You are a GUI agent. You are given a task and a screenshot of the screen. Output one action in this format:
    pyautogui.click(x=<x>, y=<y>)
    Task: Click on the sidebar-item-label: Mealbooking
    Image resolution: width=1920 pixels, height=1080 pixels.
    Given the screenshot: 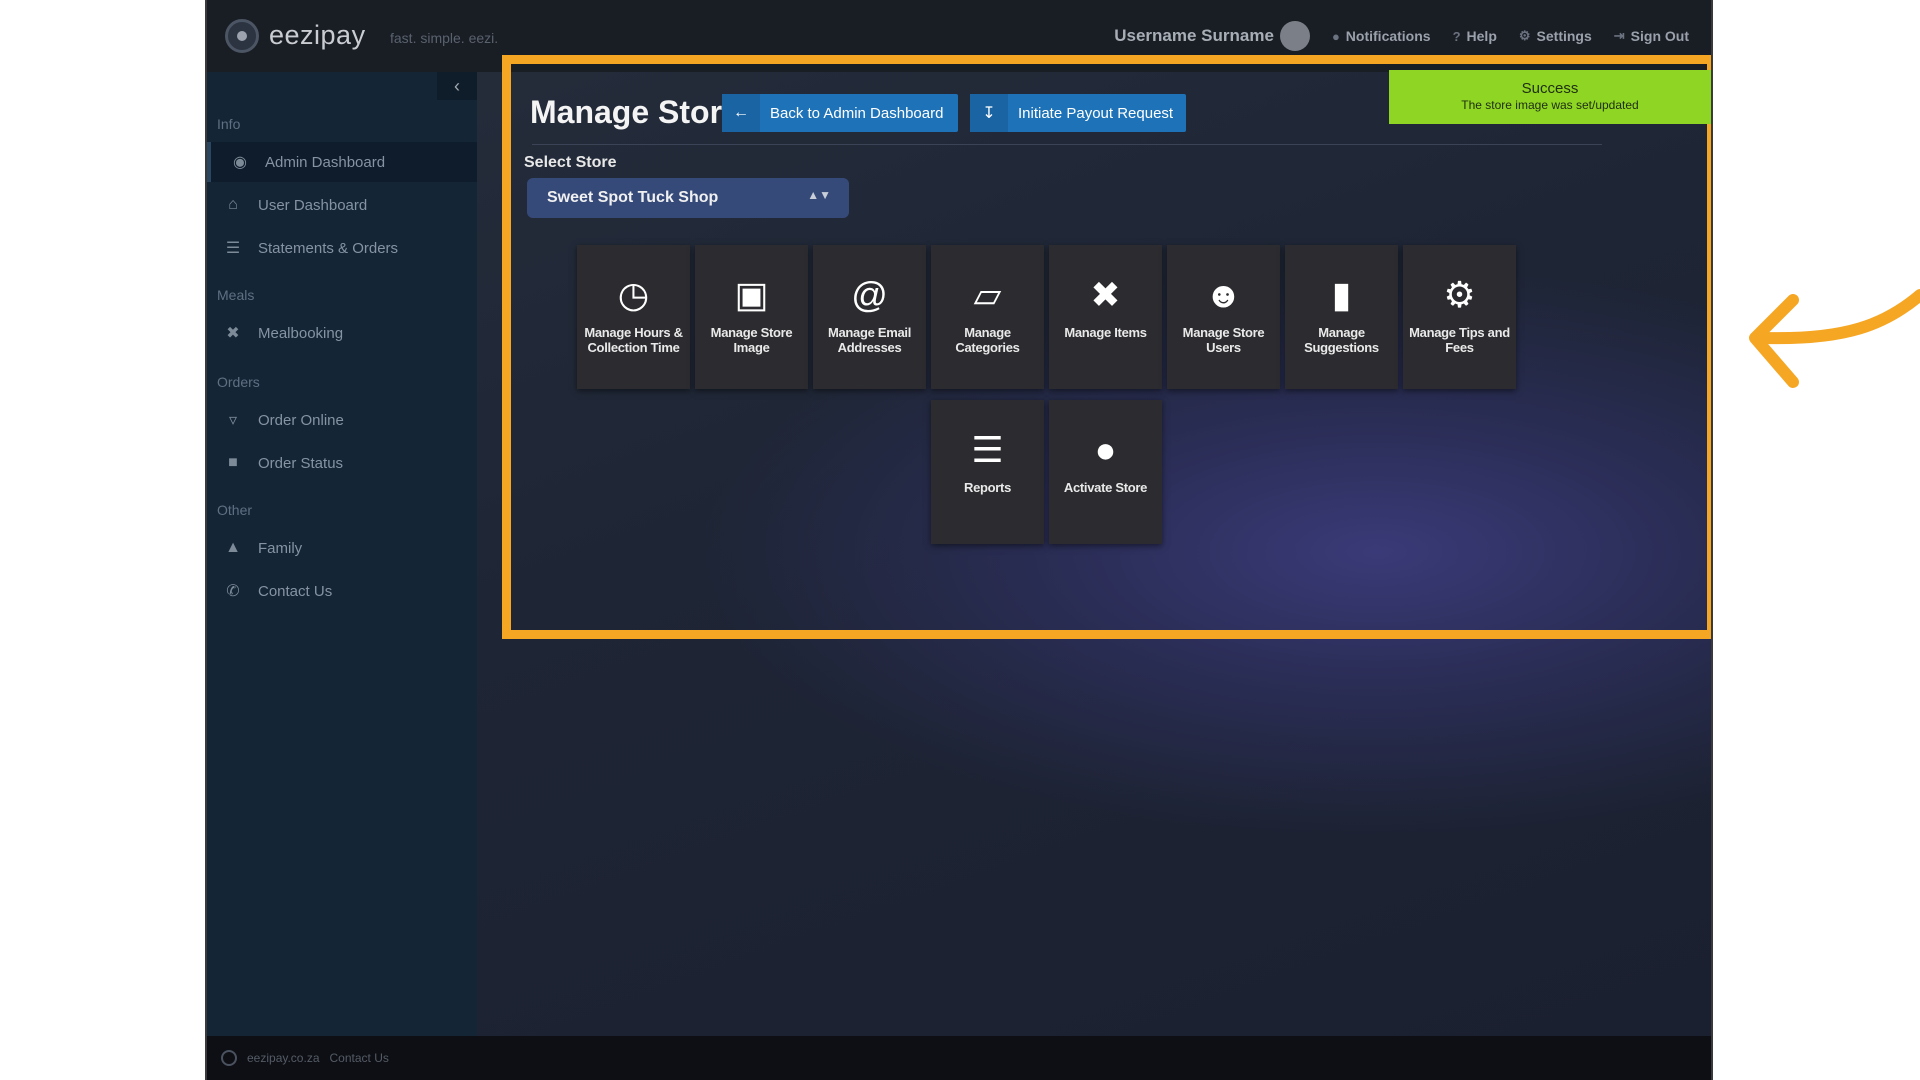 What is the action you would take?
    pyautogui.click(x=301, y=333)
    